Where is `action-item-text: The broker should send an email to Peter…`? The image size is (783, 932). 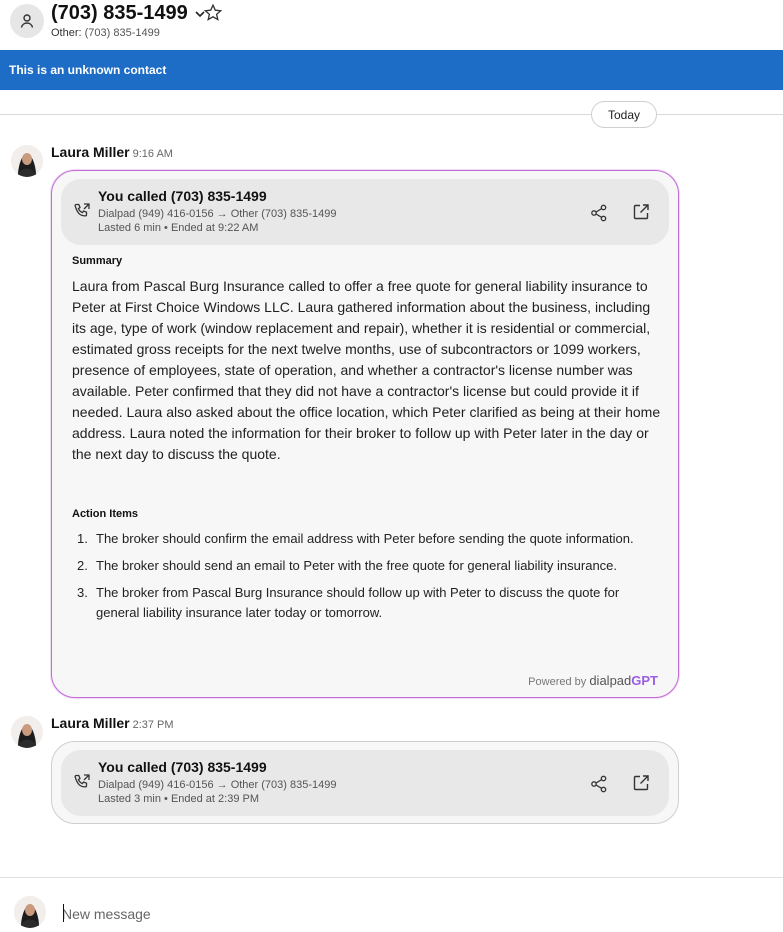
action-item-text: The broker should send an email to Peter… is located at coordinates (357, 565).